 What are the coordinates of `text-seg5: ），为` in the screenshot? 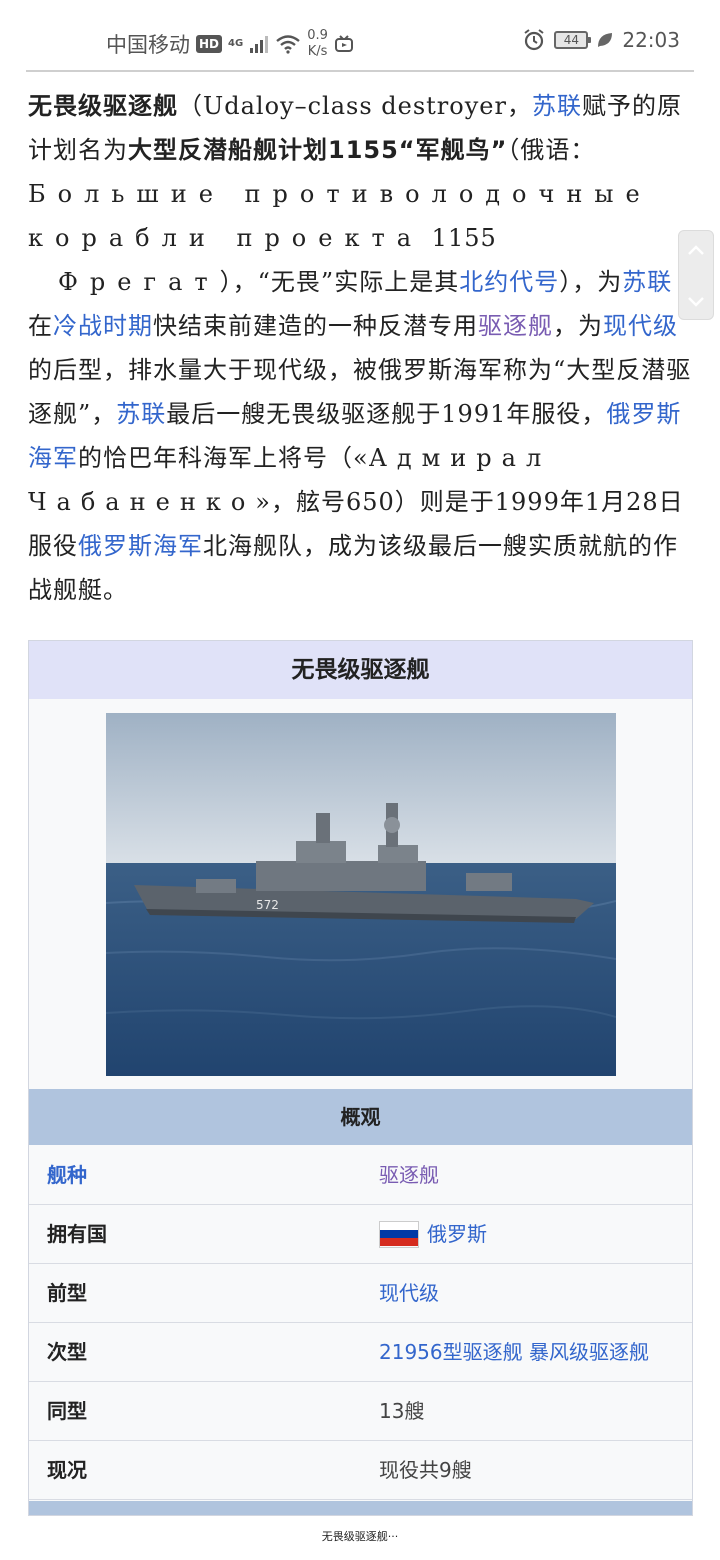 It's located at (591, 282).